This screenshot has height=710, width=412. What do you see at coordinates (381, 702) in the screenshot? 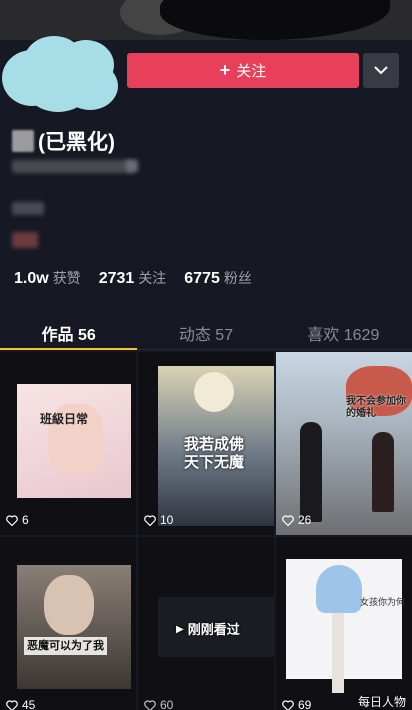
I see `watermark: 每日人物` at bounding box center [381, 702].